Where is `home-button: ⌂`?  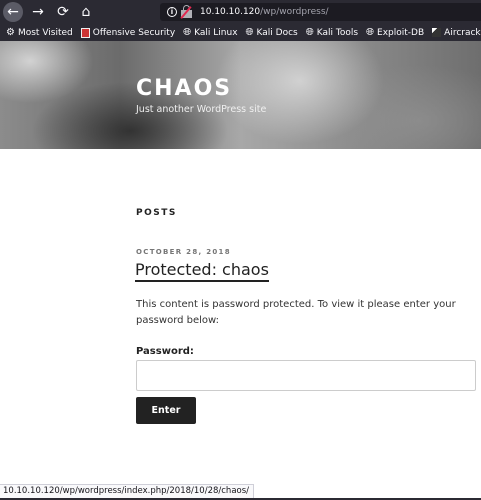
home-button: ⌂ is located at coordinates (86, 12).